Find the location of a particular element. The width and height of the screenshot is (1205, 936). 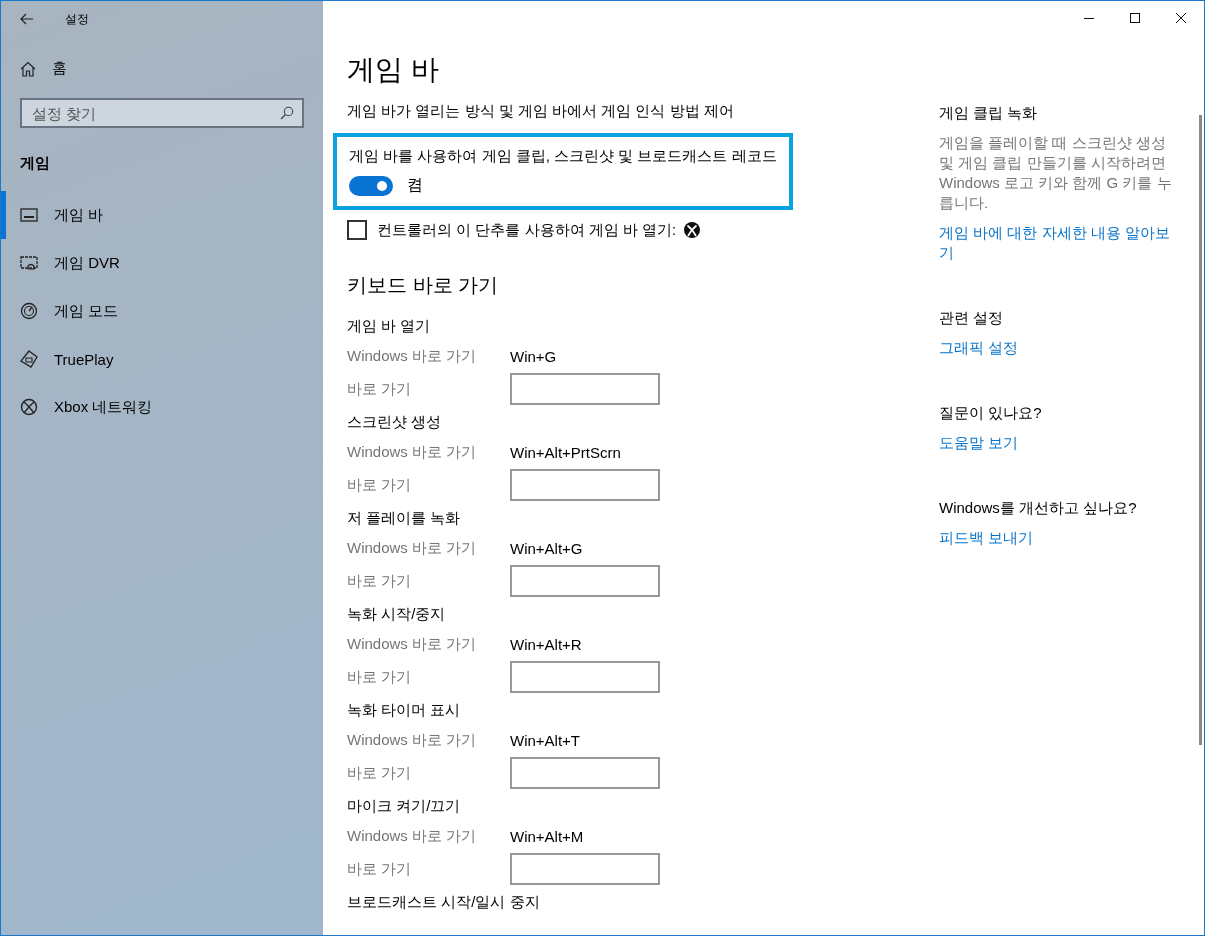

shortcut-heading: 녹화 시작/중지 is located at coordinates (396, 613).